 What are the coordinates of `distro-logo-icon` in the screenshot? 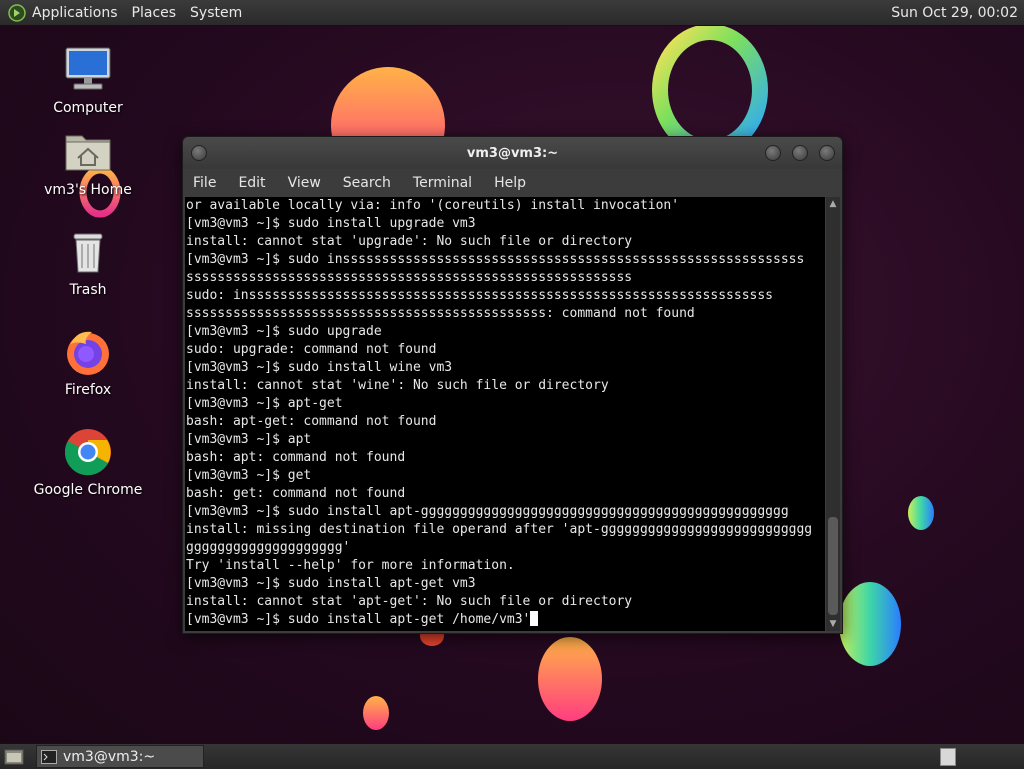 It's located at (17, 12).